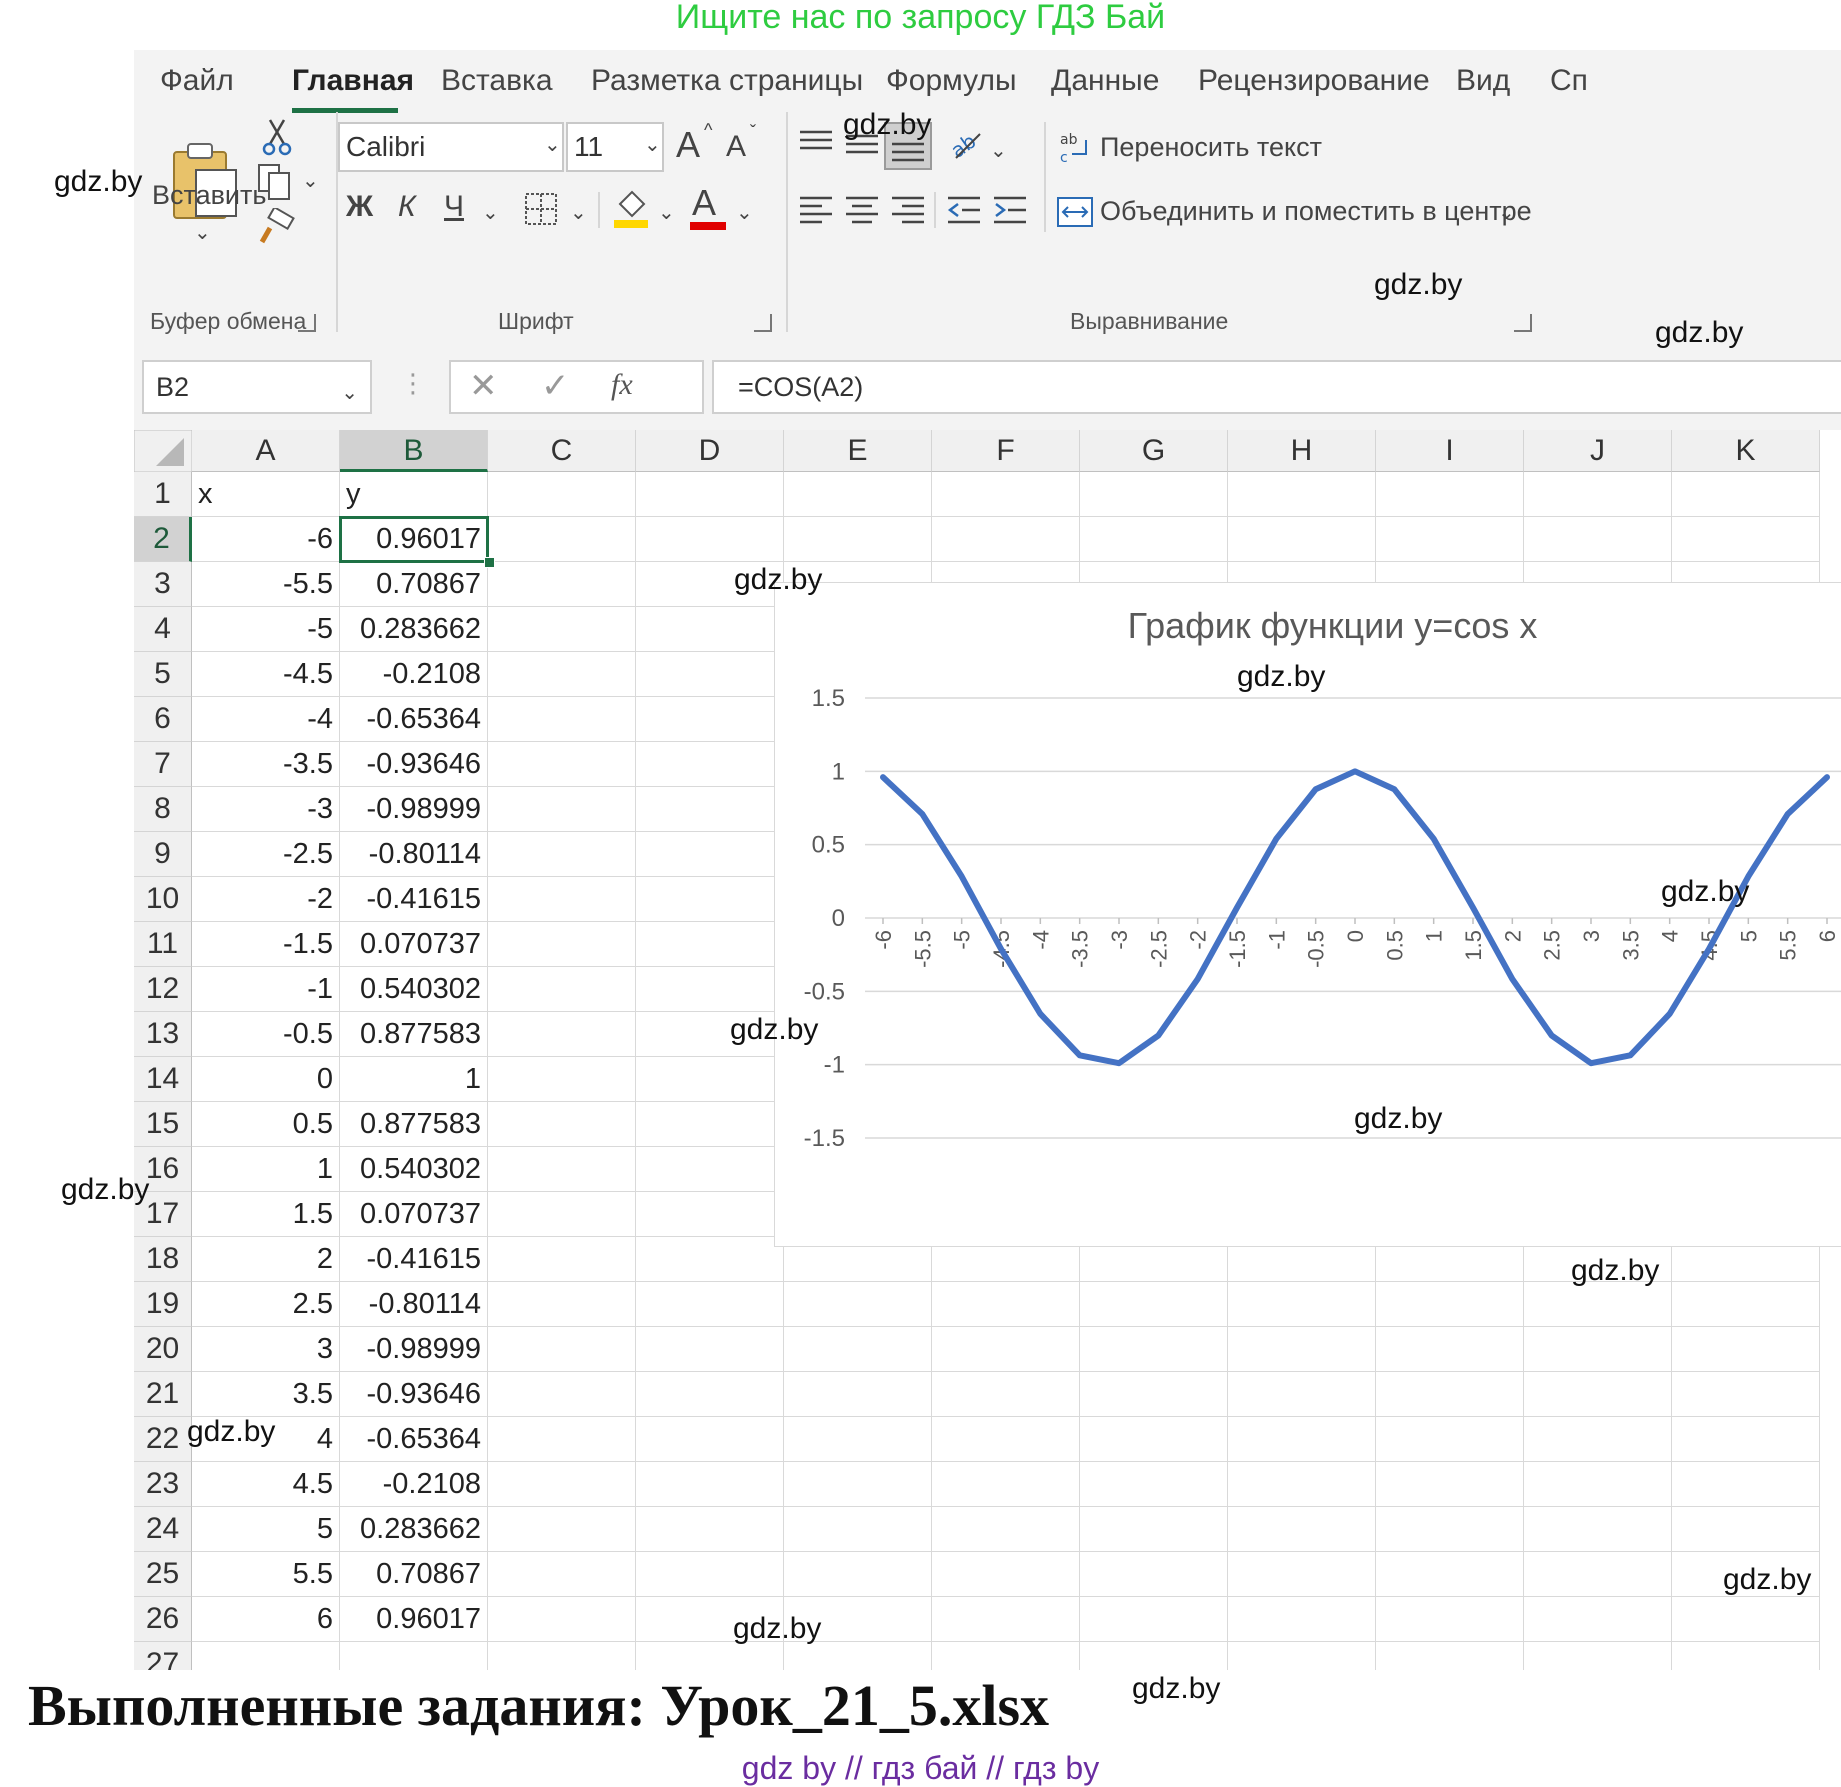  Describe the element at coordinates (414, 719) in the screenshot. I see `cell-y: -0.65364` at that location.